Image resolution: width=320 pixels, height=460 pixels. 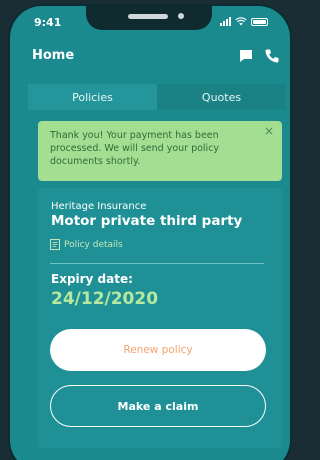 I want to click on tab-quotes: Quotes, so click(x=221, y=97).